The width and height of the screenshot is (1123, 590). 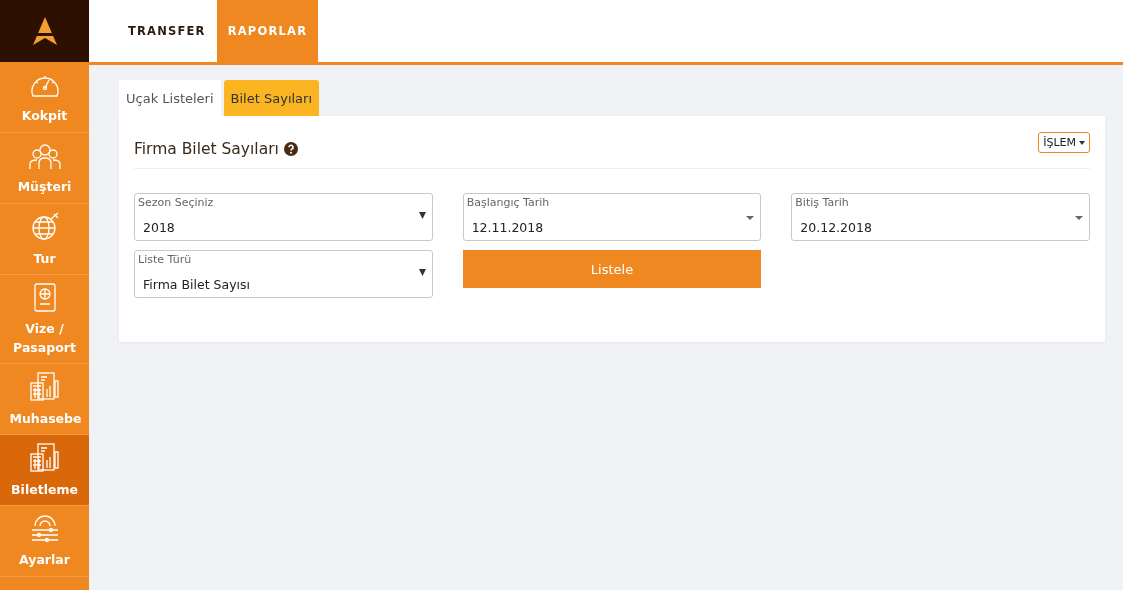 I want to click on field-value: Firma Bilet Sayısı, so click(x=197, y=284).